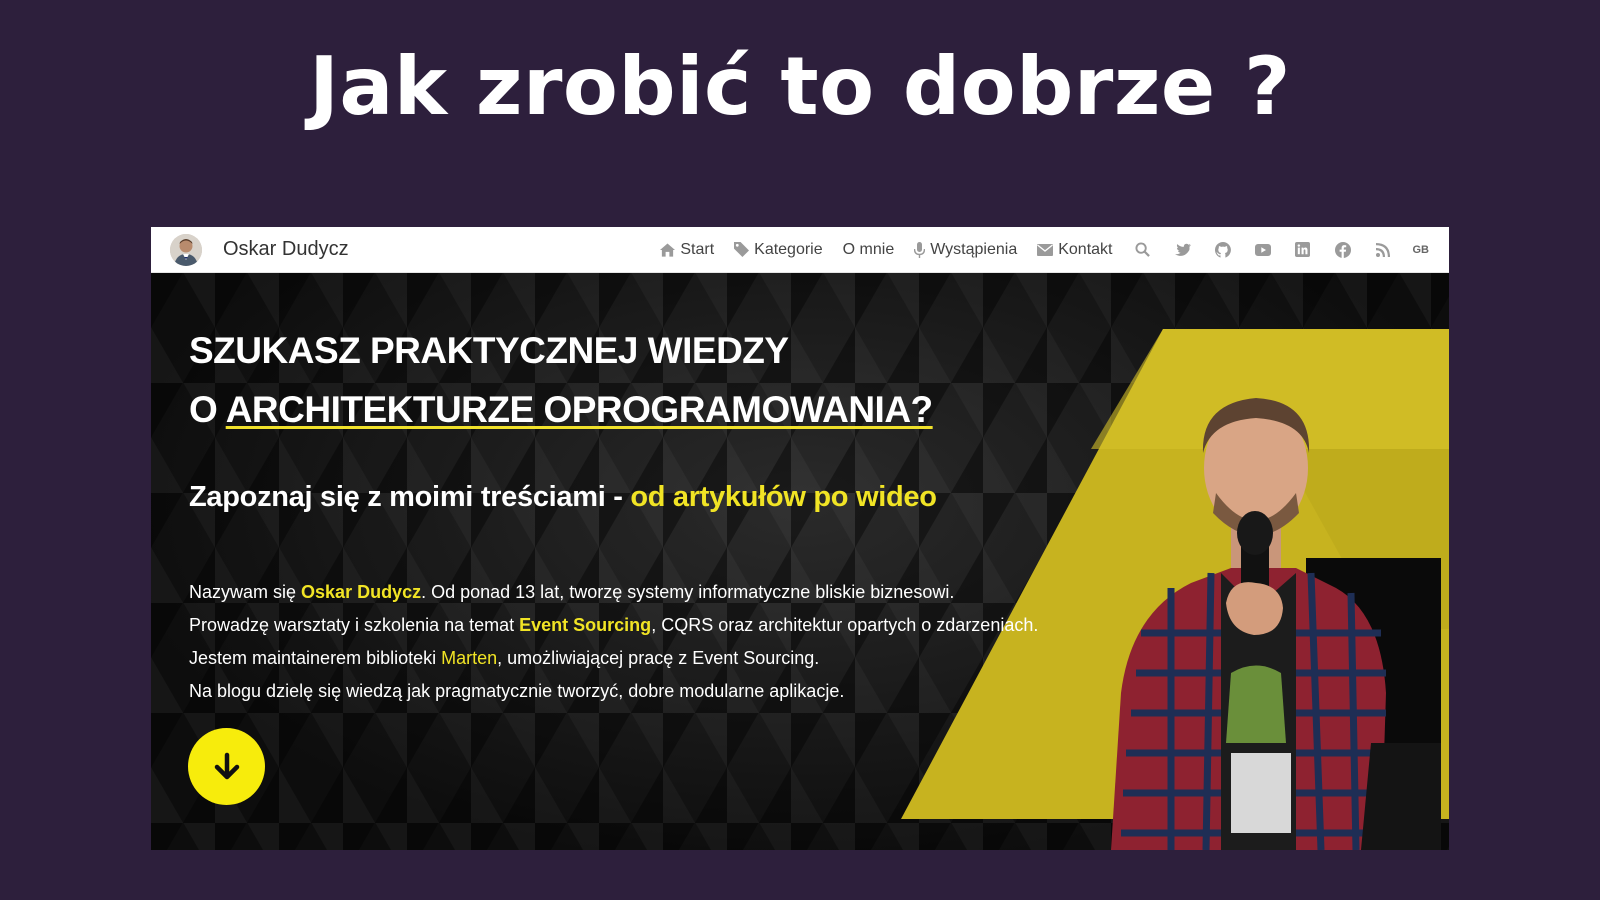  I want to click on intro-text: Prowadzę warsztaty i szkolenia na temat, so click(354, 625).